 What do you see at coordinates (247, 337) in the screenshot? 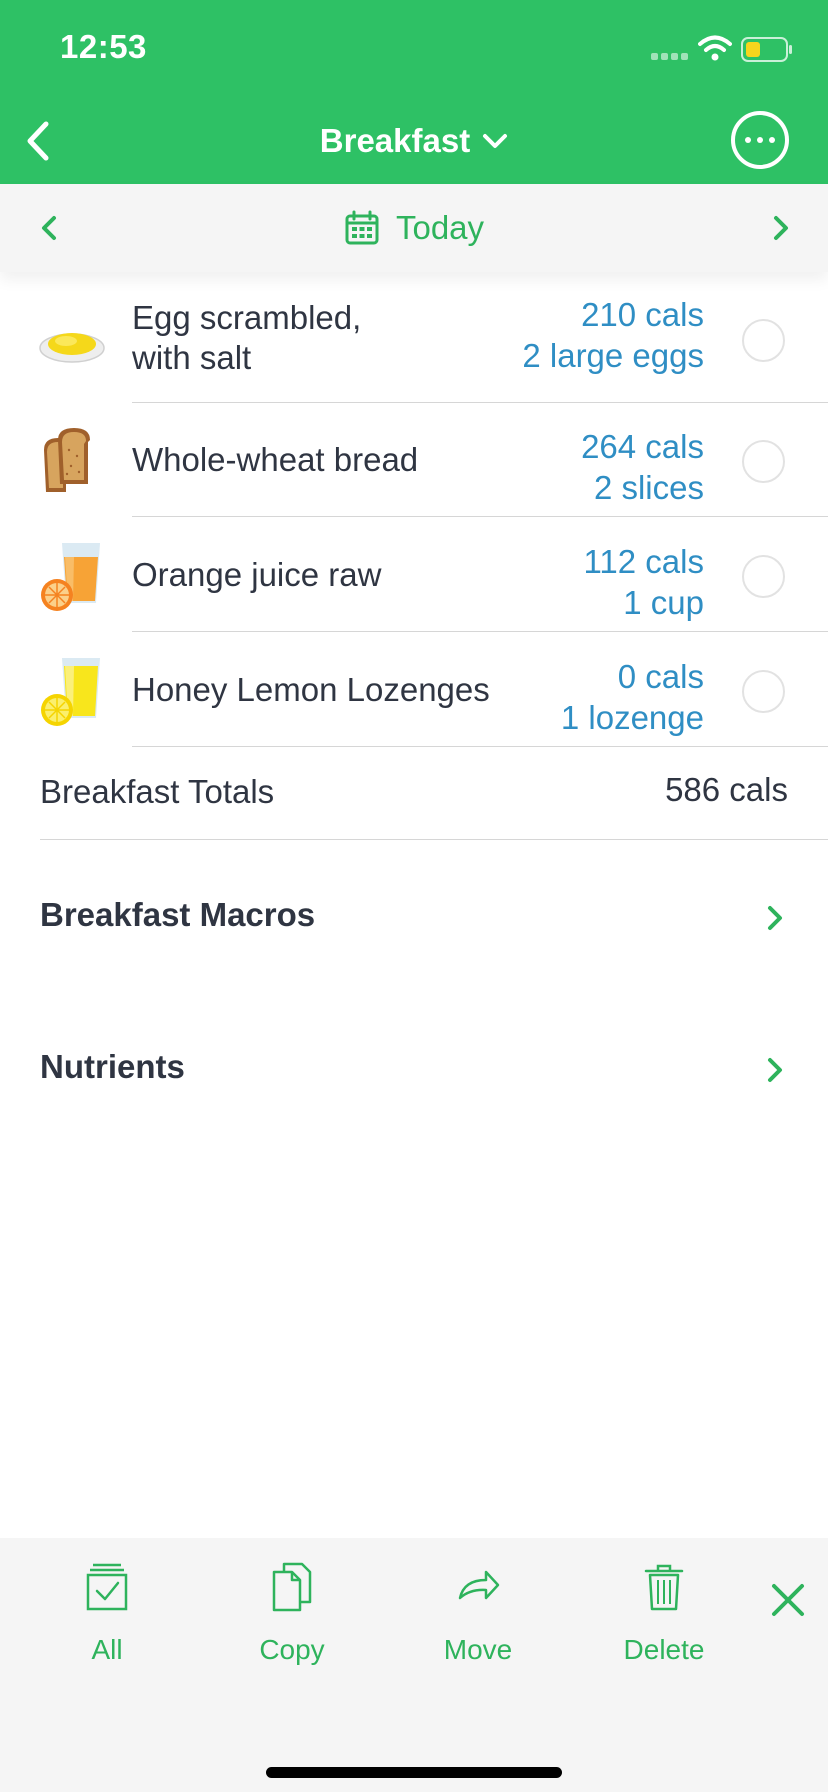
I see `food-name: Egg scrambled, with salt` at bounding box center [247, 337].